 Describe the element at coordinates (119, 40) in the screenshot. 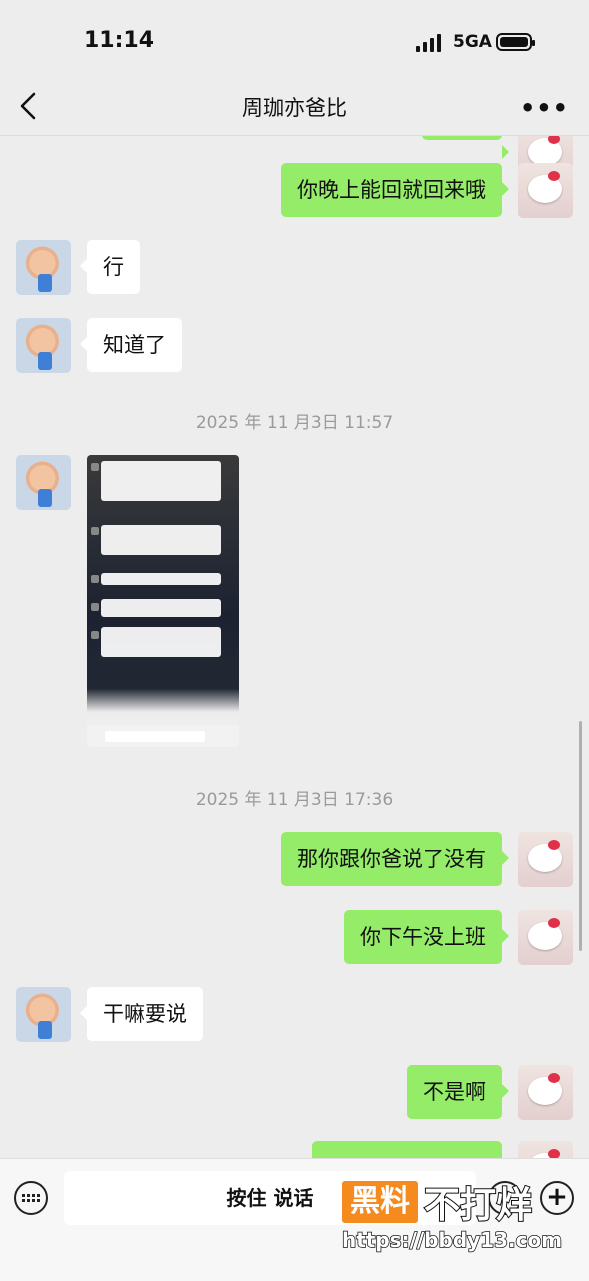

I see `status-time: 11:14` at that location.